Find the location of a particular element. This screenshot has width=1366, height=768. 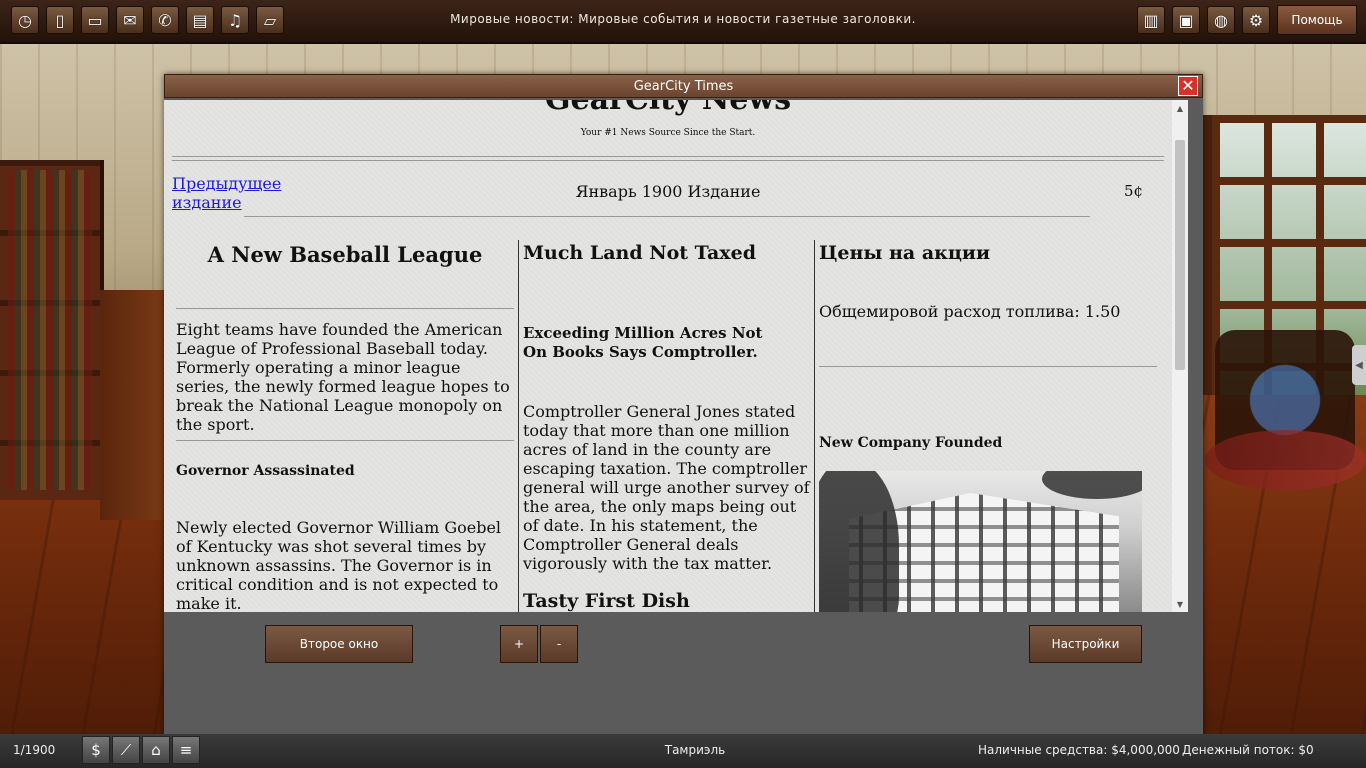

headline-new-company: New Company Founded is located at coordinates (911, 443).